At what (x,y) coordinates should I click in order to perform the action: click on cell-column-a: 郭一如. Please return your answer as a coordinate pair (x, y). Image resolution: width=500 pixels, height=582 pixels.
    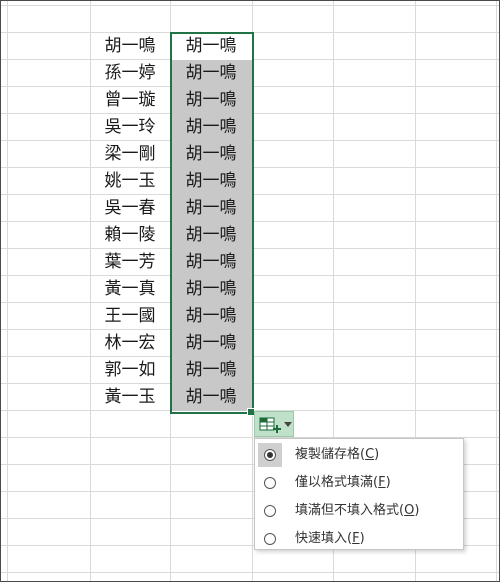
    Looking at the image, I should click on (130, 370).